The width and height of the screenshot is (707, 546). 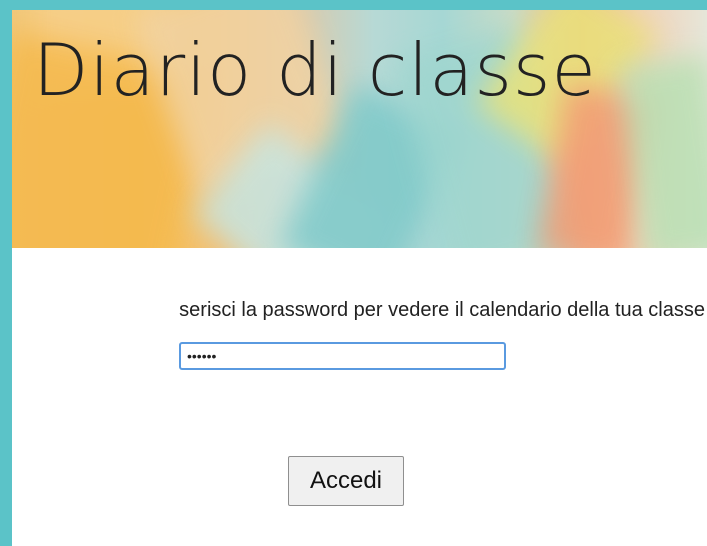 I want to click on login-button: Accedi, so click(x=346, y=481).